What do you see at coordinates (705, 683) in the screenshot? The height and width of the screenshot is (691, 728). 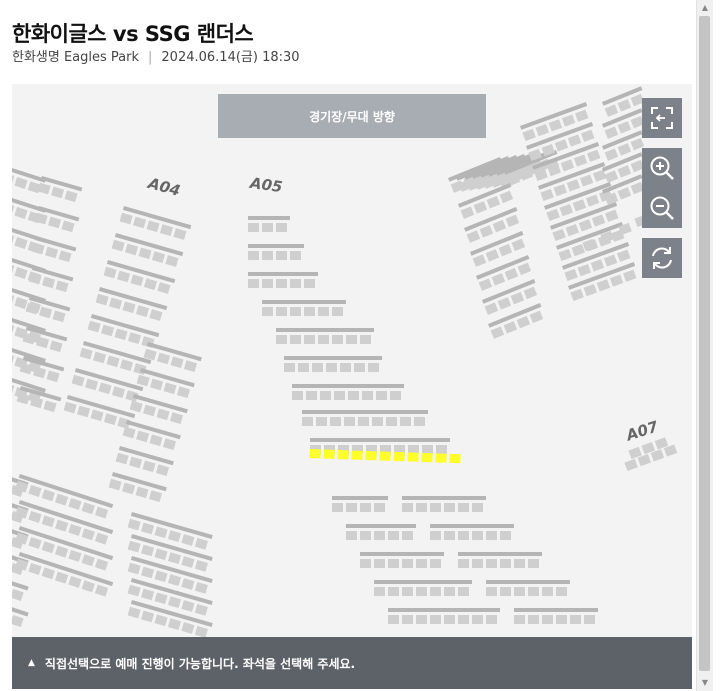 I see `scroll-down-arrow-icon: ▼` at bounding box center [705, 683].